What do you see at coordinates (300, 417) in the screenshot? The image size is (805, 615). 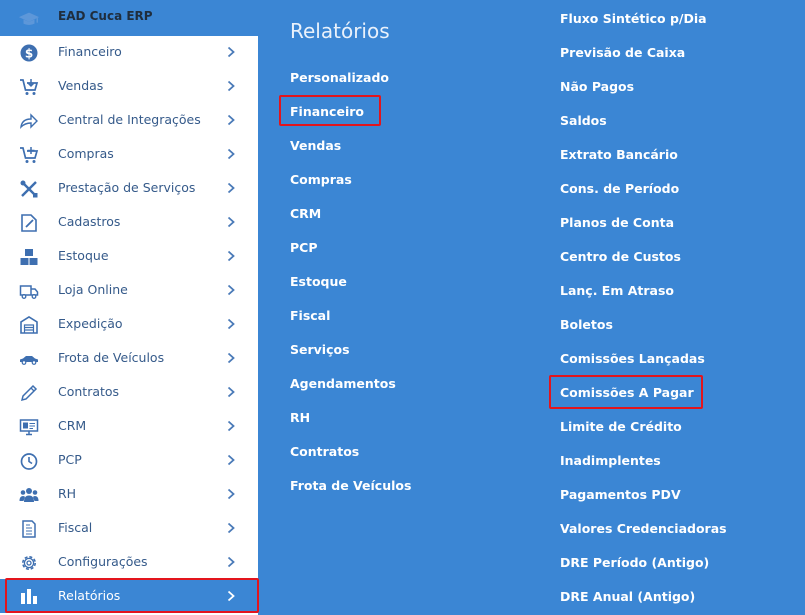 I see `submenu-item-rh: RH` at bounding box center [300, 417].